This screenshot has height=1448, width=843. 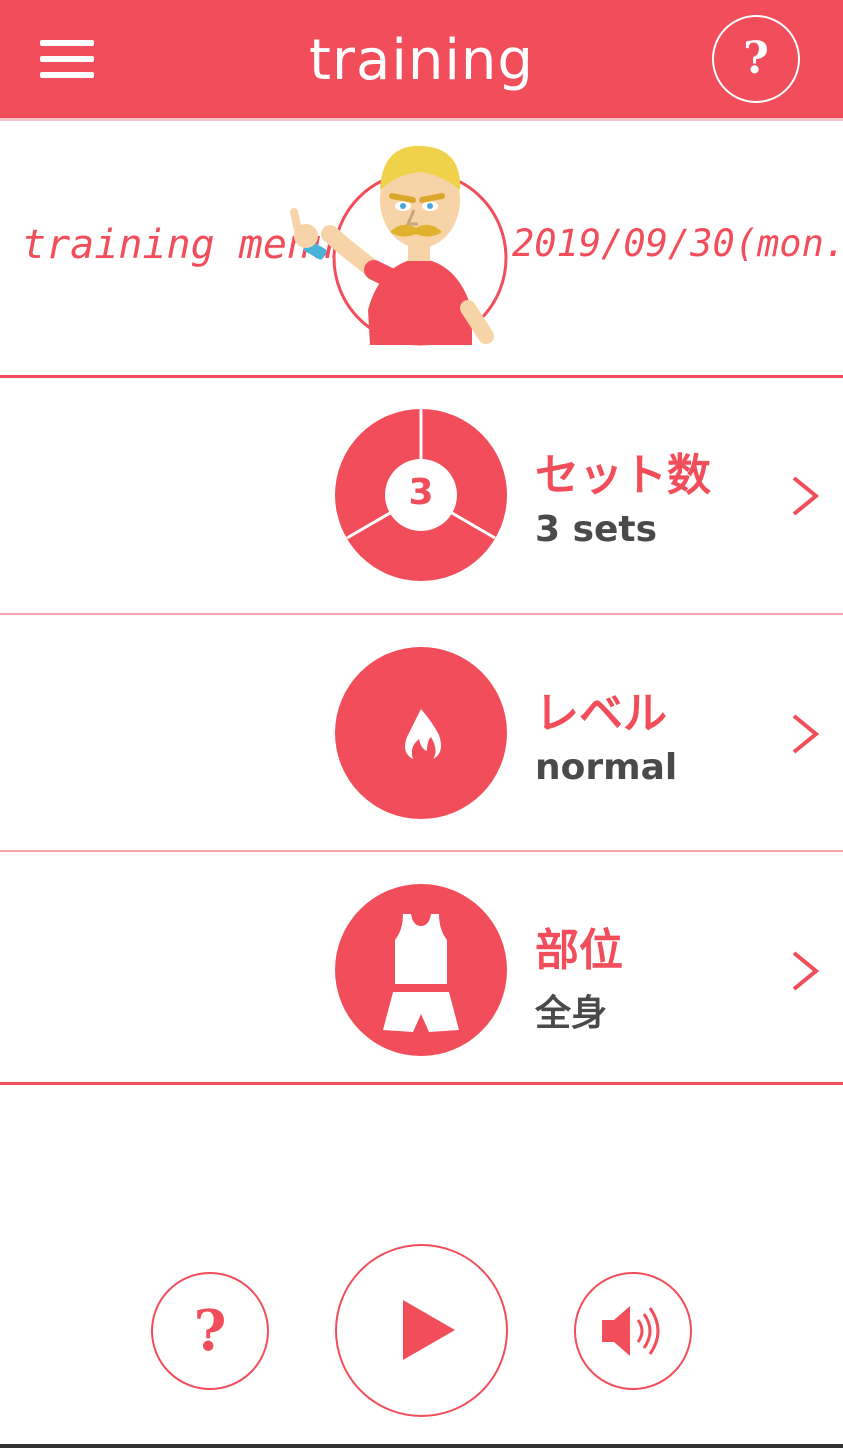 I want to click on sets-badge: 3, so click(x=421, y=492).